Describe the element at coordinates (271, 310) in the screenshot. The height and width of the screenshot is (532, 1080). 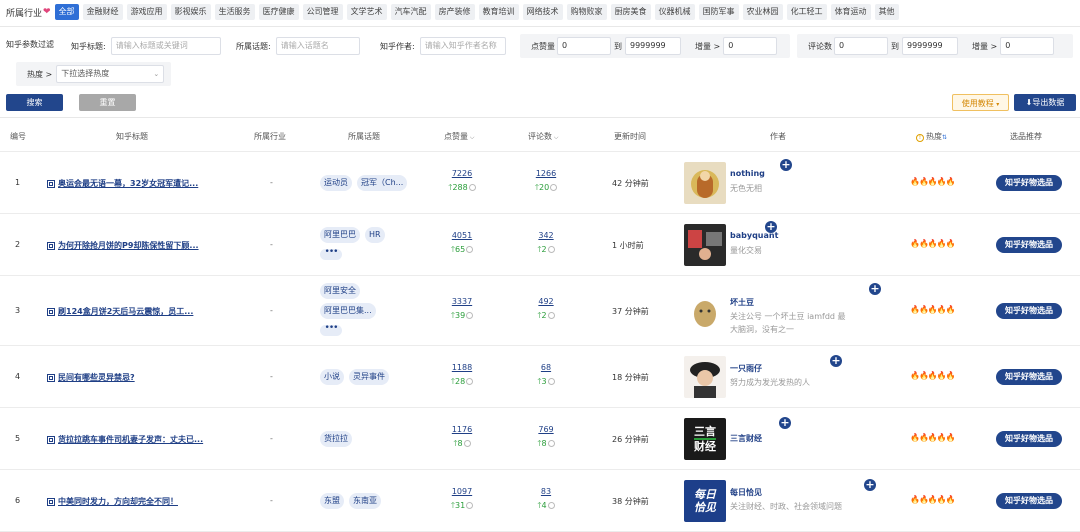
I see `industry-value: -` at that location.